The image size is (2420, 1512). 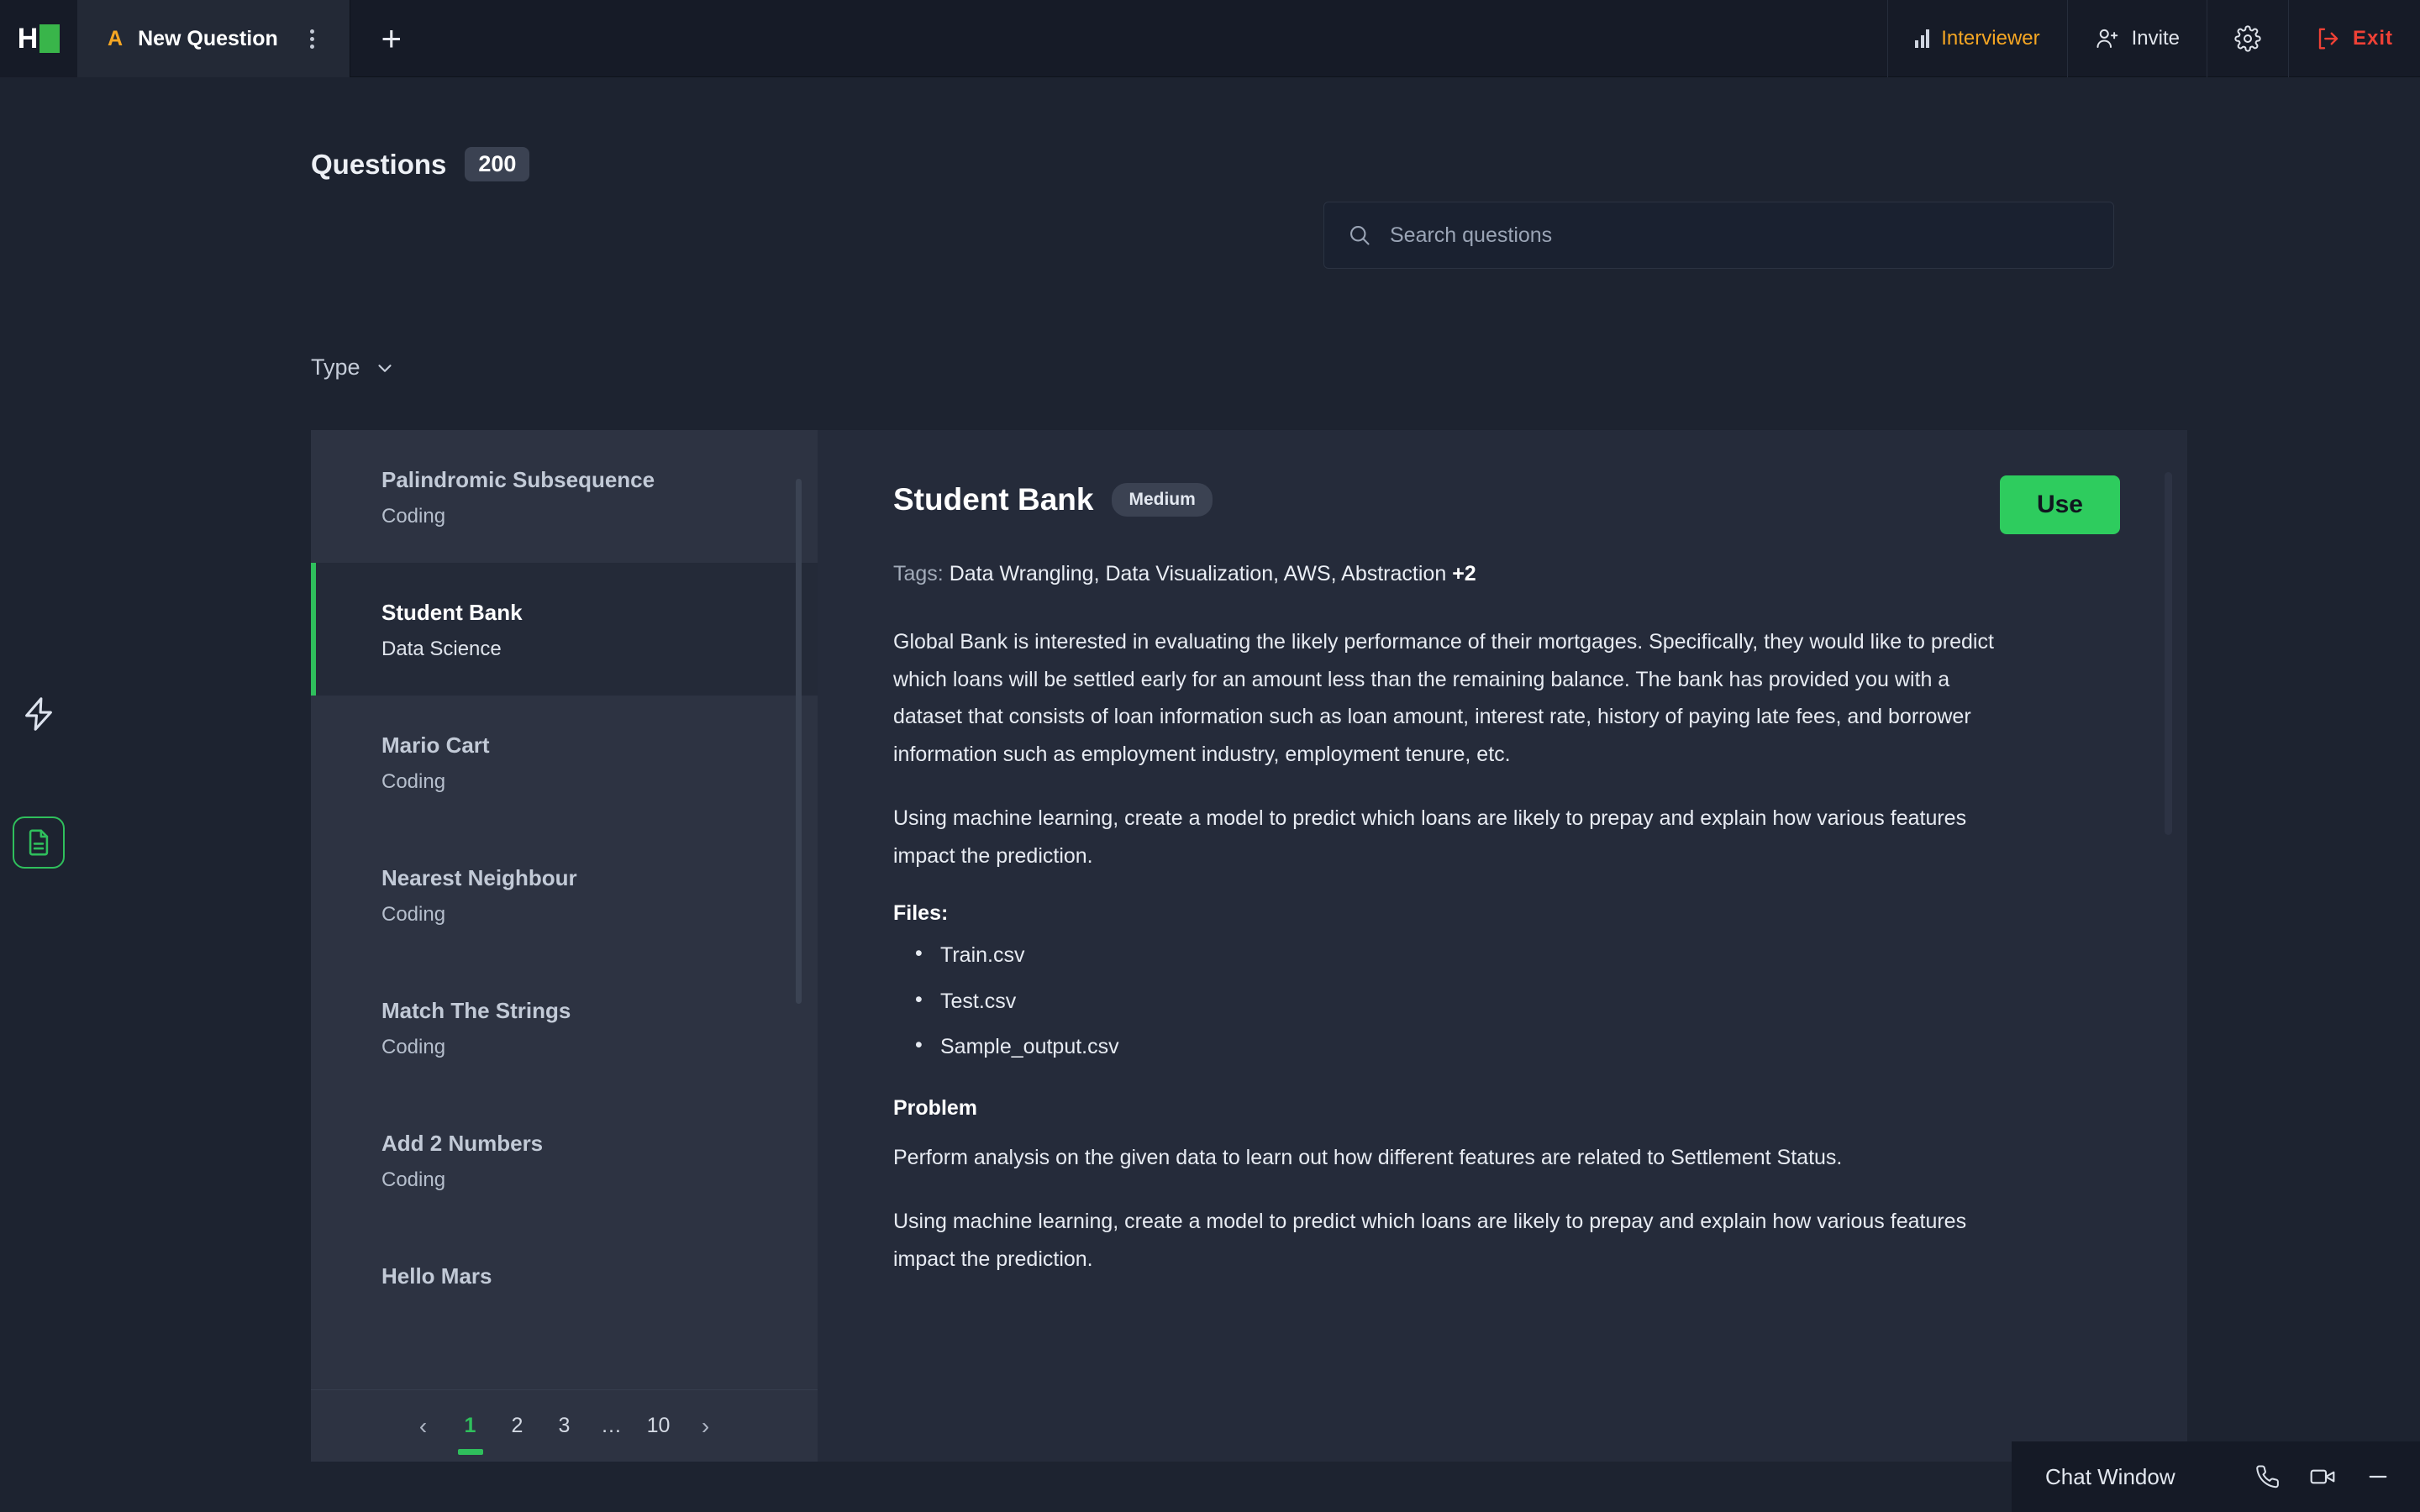 I want to click on question-name: Nearest Neighbour, so click(x=479, y=877).